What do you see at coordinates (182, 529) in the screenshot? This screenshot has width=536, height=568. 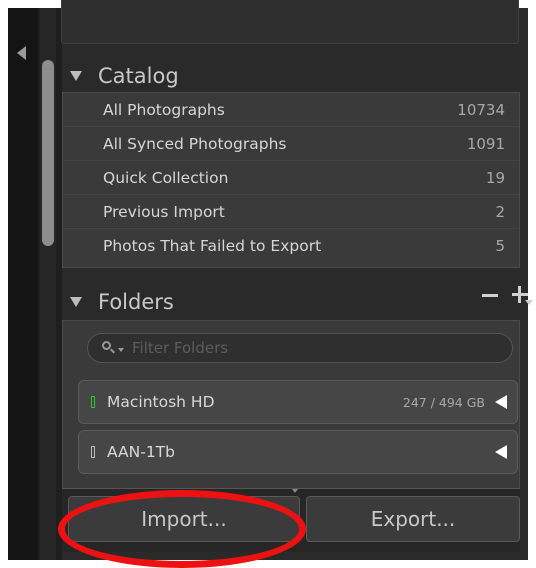 I see `highlight-annotation` at bounding box center [182, 529].